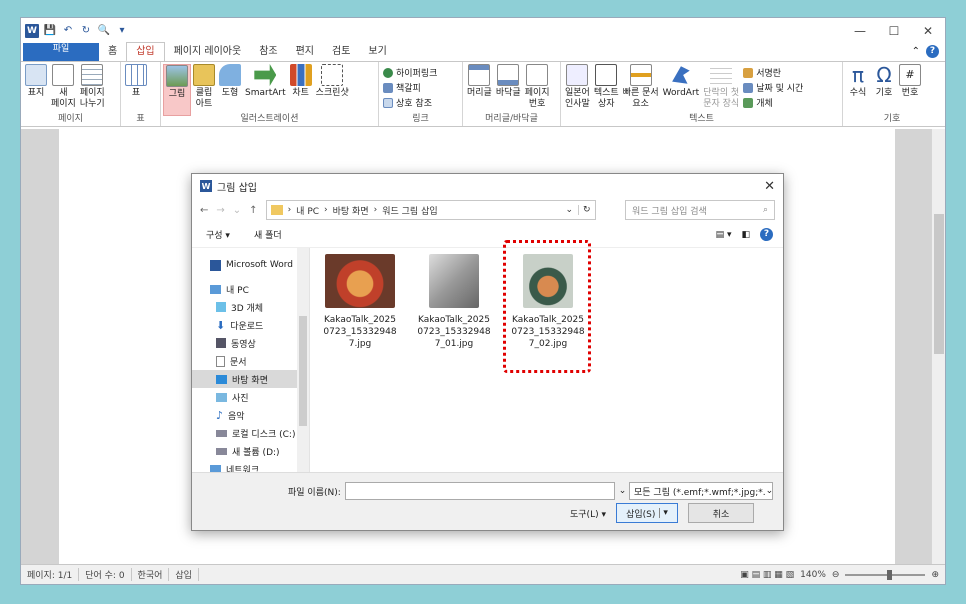 The width and height of the screenshot is (966, 604). I want to click on picture-button: 그림, so click(177, 90).